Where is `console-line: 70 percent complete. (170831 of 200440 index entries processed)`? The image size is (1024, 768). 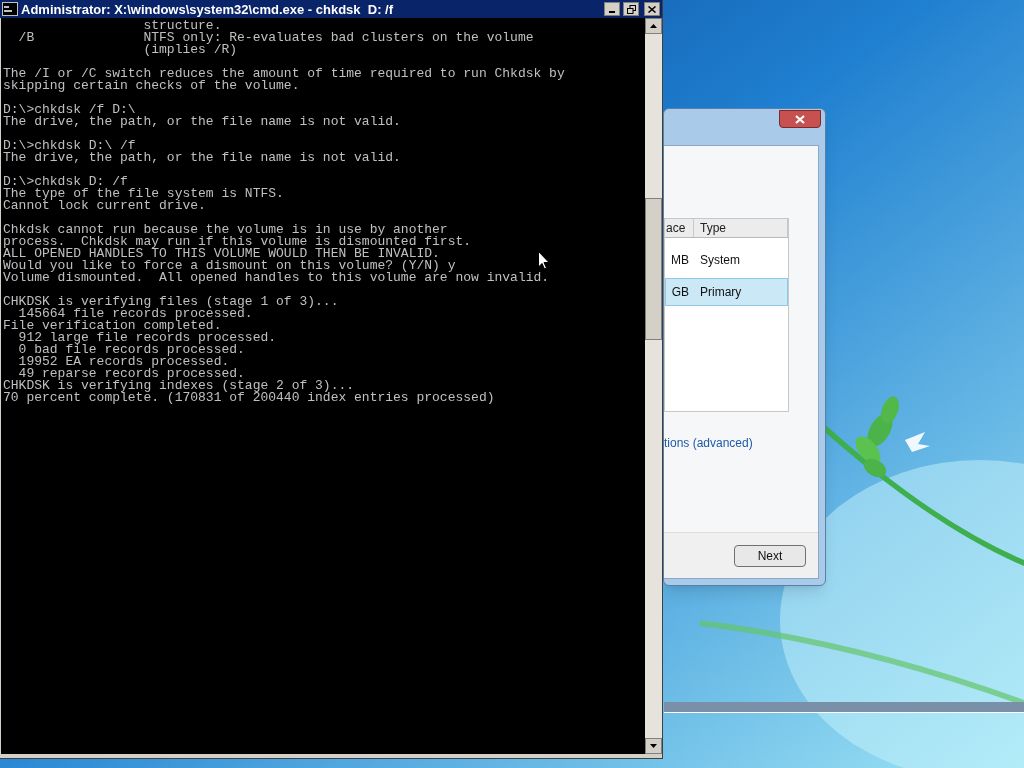 console-line: 70 percent complete. (170831 of 200440 index entries processed) is located at coordinates (249, 398).